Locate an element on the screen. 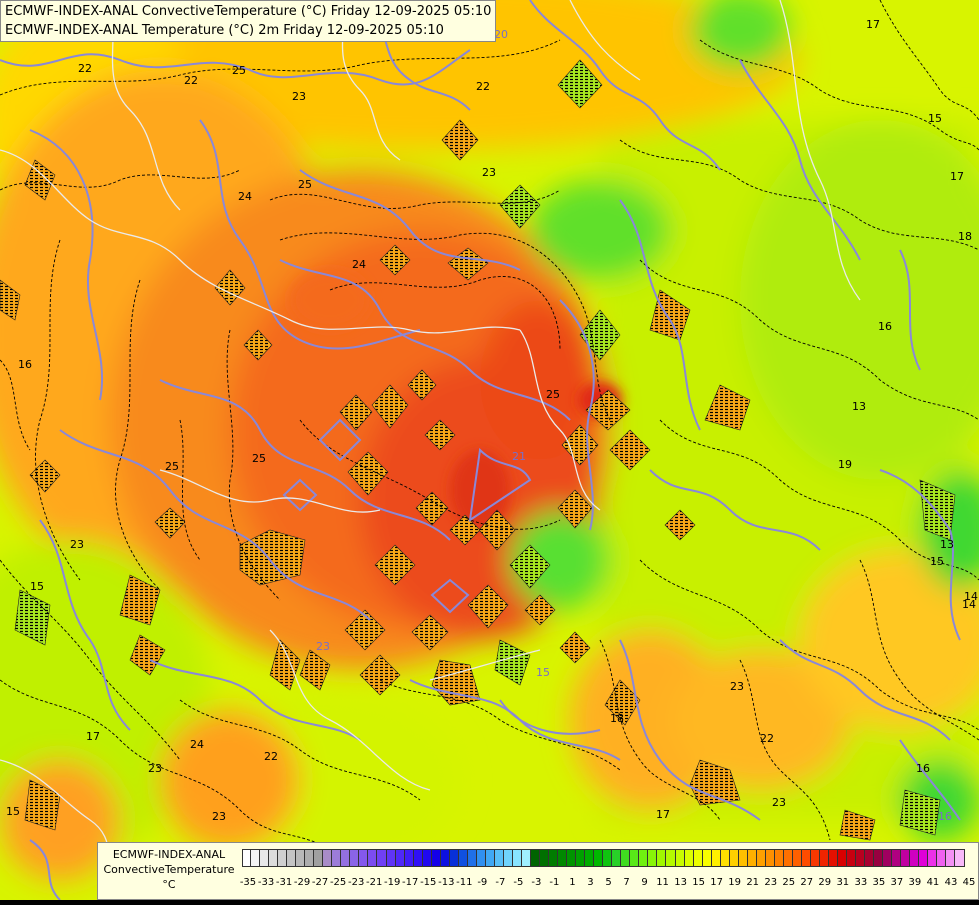 This screenshot has height=905, width=979. legend-tick: 35 is located at coordinates (879, 882).